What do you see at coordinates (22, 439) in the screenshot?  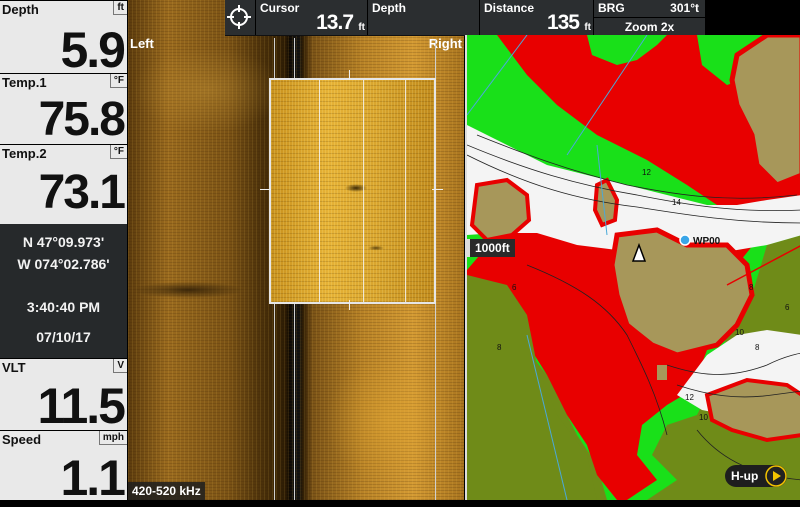 I see `speed-label: Speed` at bounding box center [22, 439].